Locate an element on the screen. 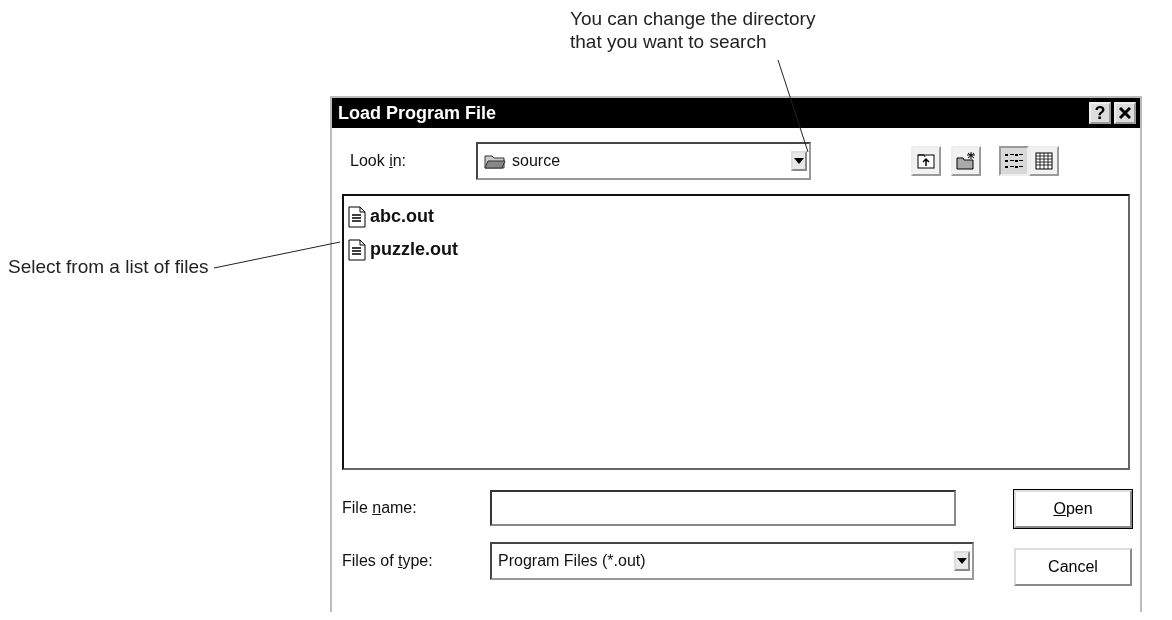 The width and height of the screenshot is (1172, 620). look-in-label: Look in: is located at coordinates (378, 161).